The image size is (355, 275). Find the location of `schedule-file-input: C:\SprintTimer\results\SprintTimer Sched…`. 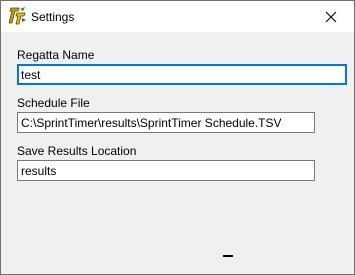

schedule-file-input: C:\SprintTimer\results\SprintTimer Sched… is located at coordinates (166, 122).